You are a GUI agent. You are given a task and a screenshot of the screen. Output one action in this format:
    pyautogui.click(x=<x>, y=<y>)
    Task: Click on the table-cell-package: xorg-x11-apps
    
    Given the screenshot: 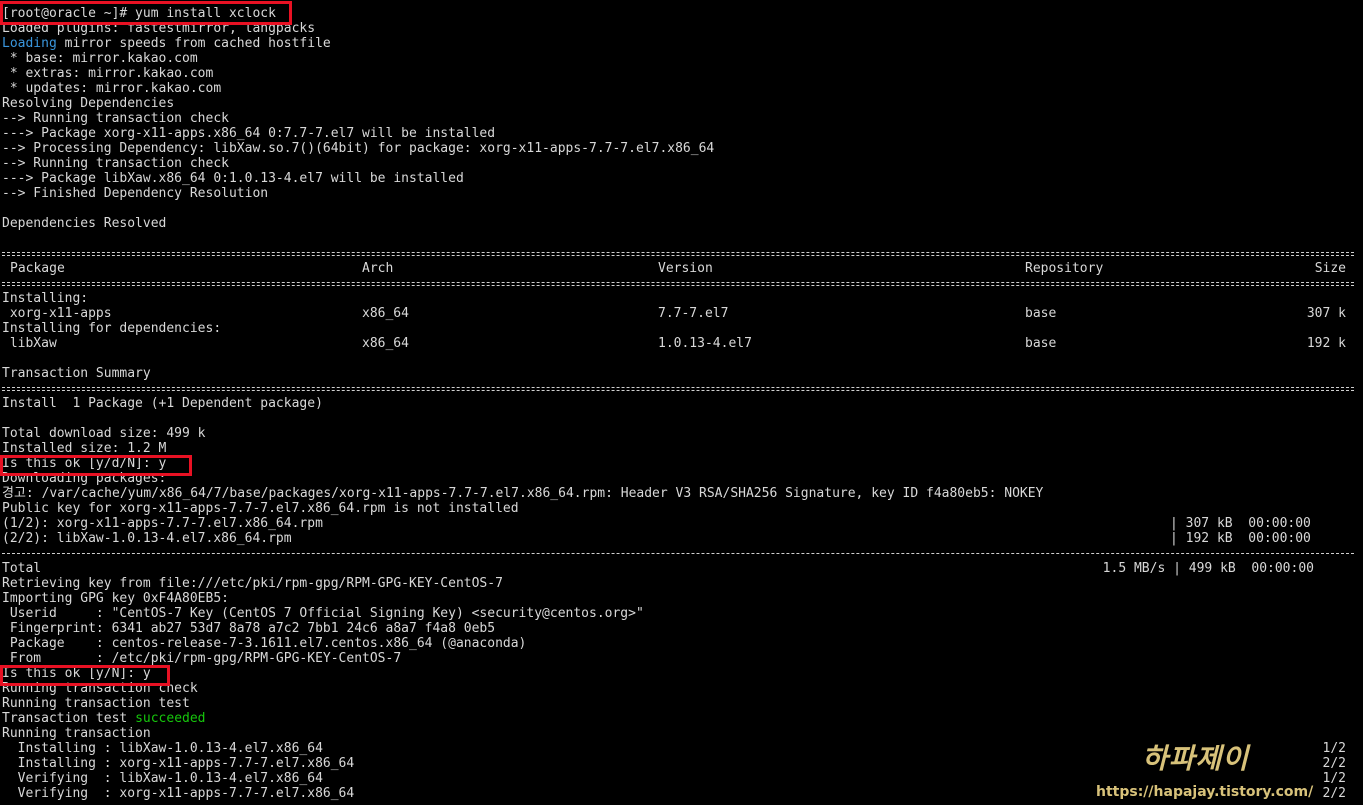 What is the action you would take?
    pyautogui.click(x=57, y=313)
    